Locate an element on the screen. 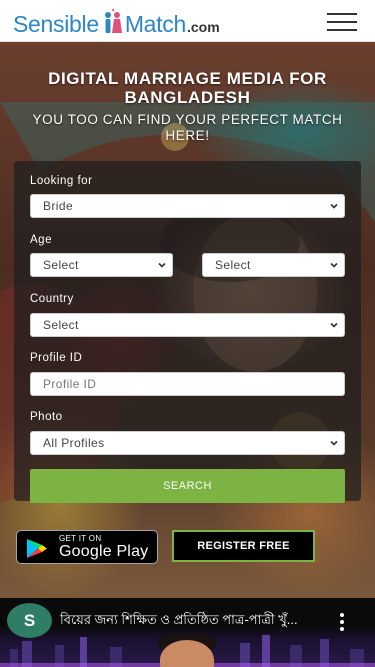 Image resolution: width=375 pixels, height=667 pixels. looking-for-select: Bride is located at coordinates (187, 206).